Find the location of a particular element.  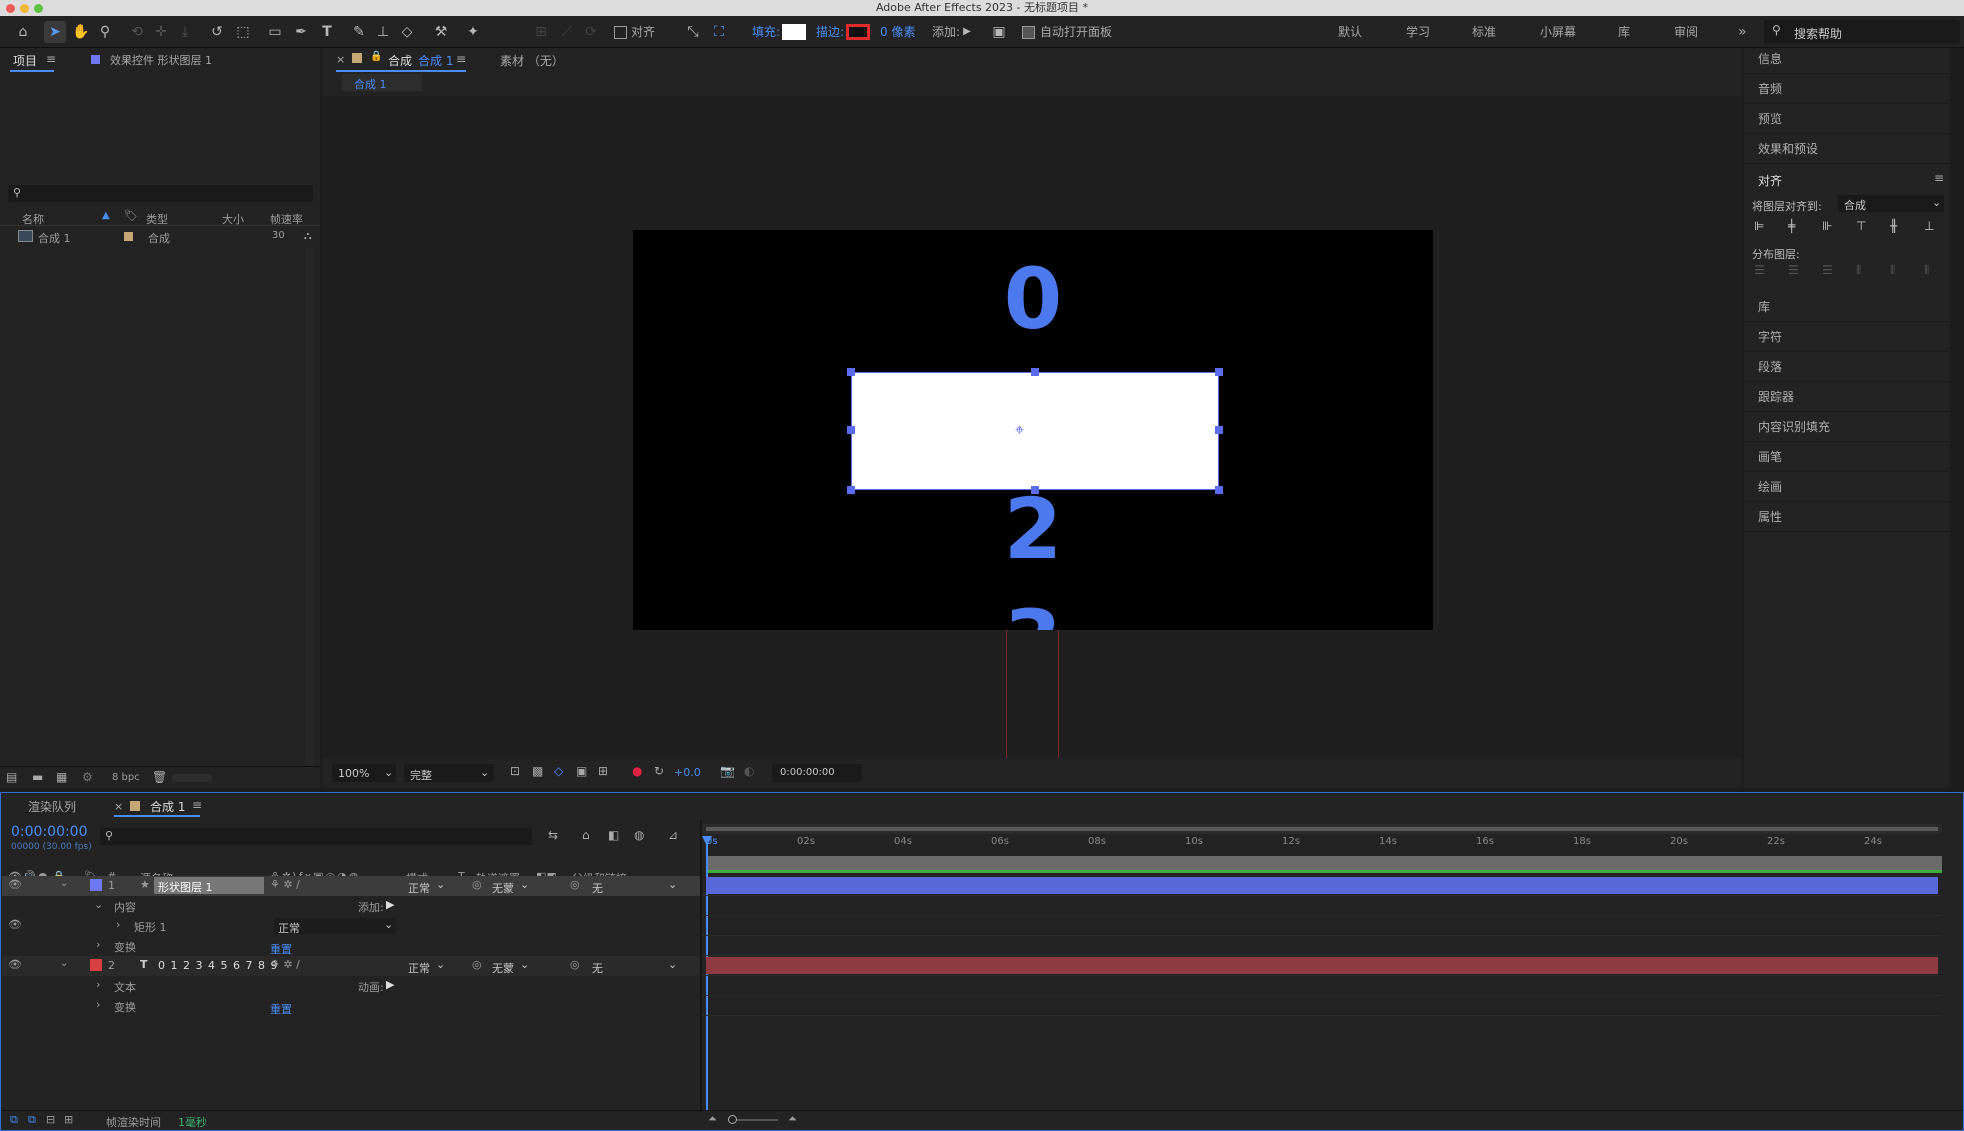

property-row-transform-2: › 变换 重置 is located at coordinates (351, 1006).